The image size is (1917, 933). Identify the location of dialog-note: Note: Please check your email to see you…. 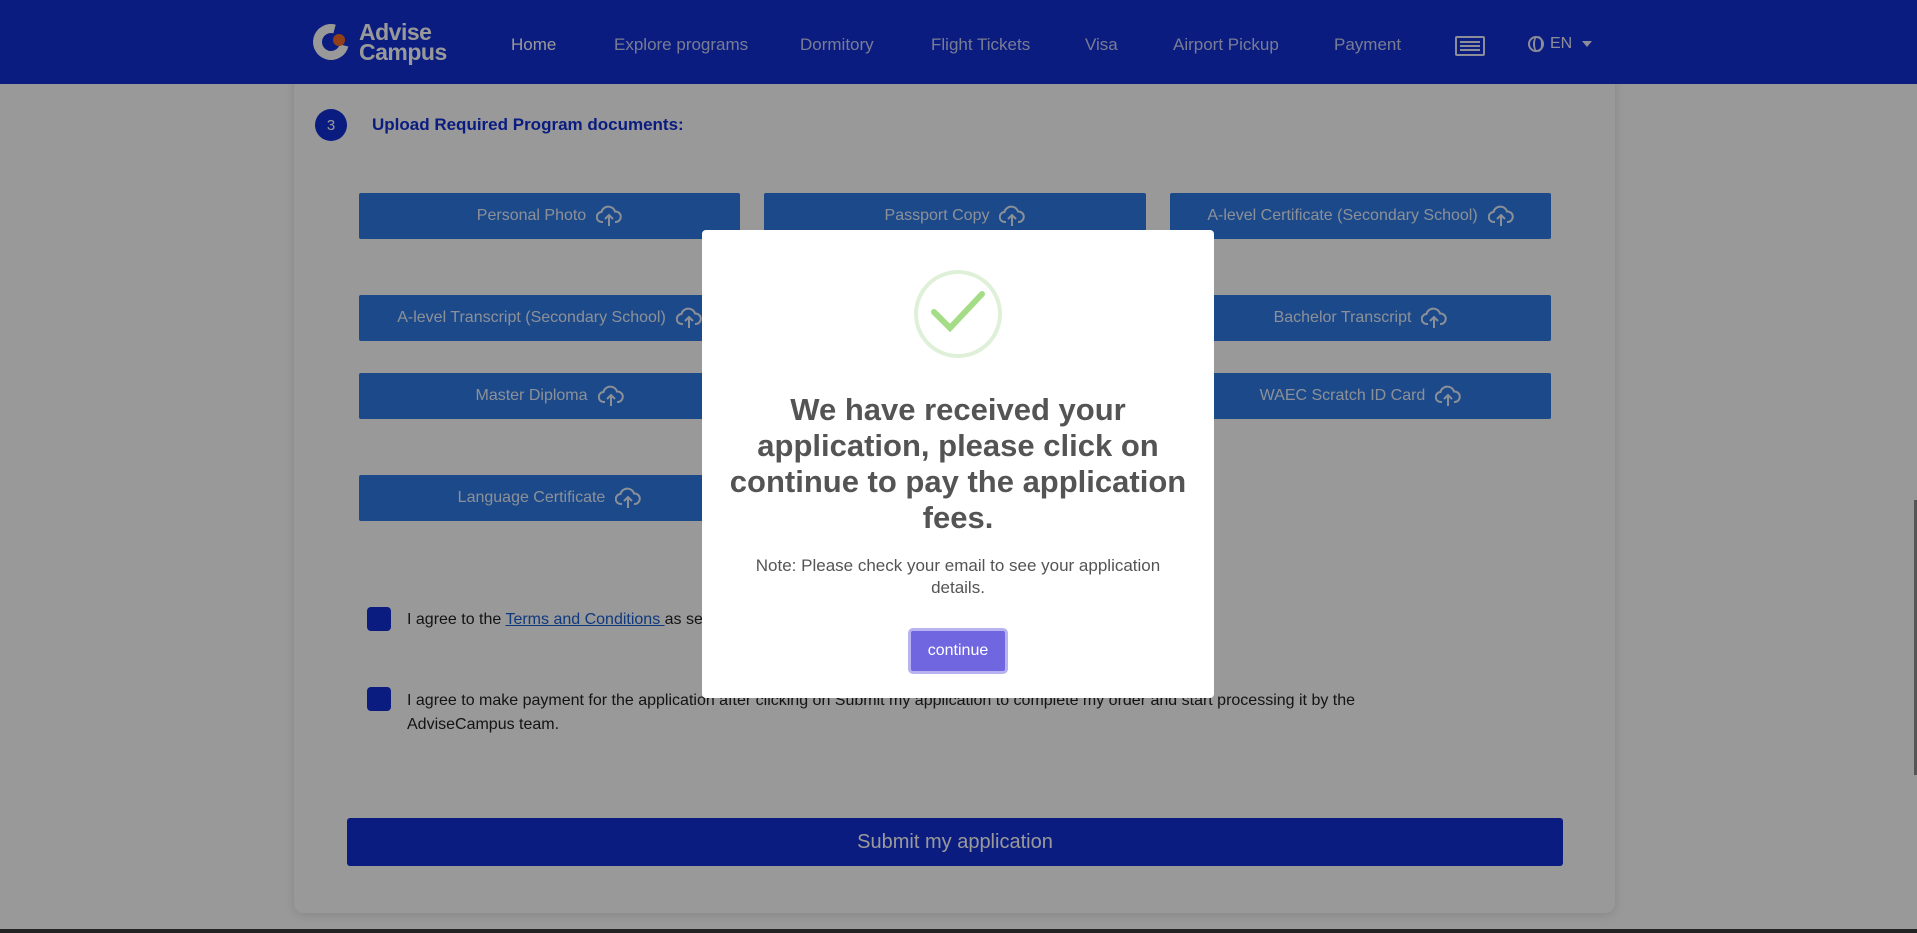
(958, 576).